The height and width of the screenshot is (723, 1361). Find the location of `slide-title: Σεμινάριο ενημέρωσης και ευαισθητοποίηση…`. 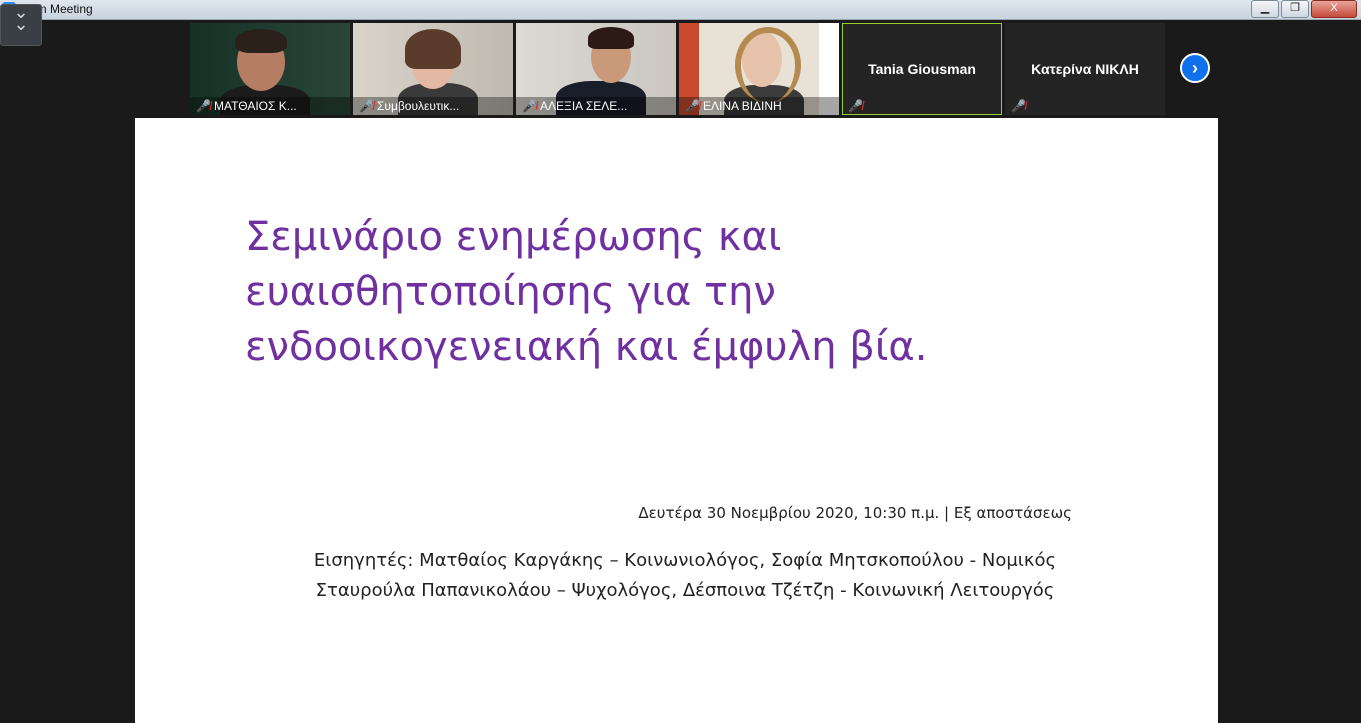

slide-title: Σεμινάριο ενημέρωσης και ευαισθητοποίηση… is located at coordinates (625, 292).